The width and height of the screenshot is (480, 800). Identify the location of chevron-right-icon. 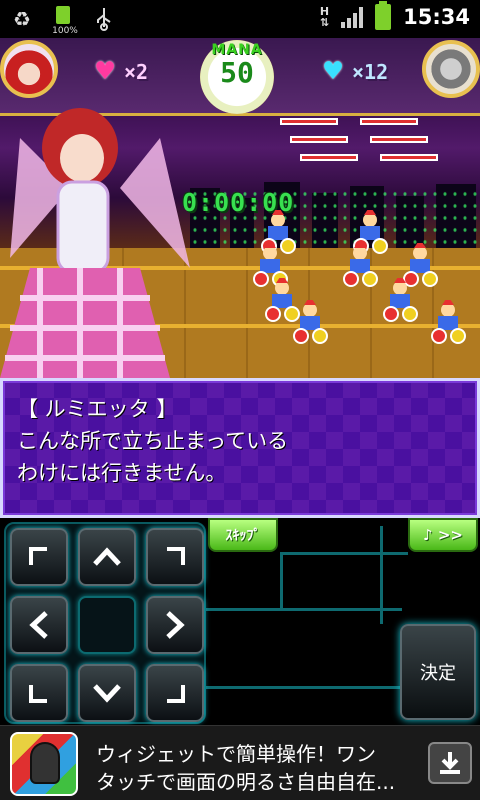
(175, 625).